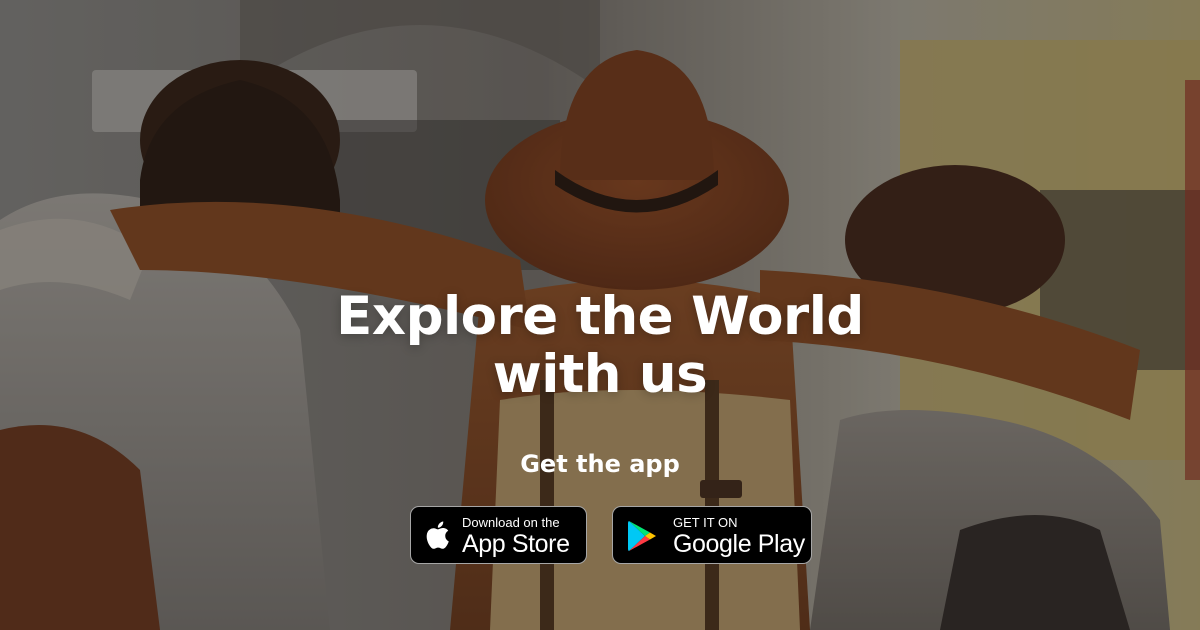 This screenshot has width=1200, height=630. Describe the element at coordinates (642, 536) in the screenshot. I see `google-play-icon` at that location.